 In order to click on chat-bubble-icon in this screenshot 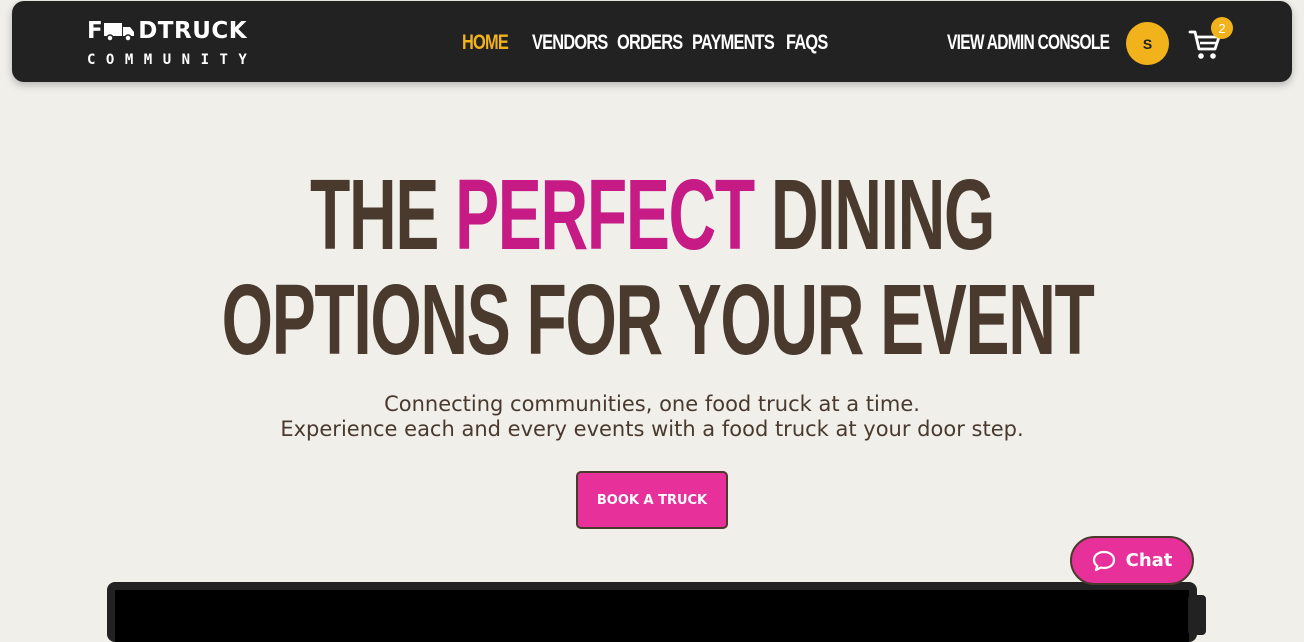, I will do `click(1103, 560)`.